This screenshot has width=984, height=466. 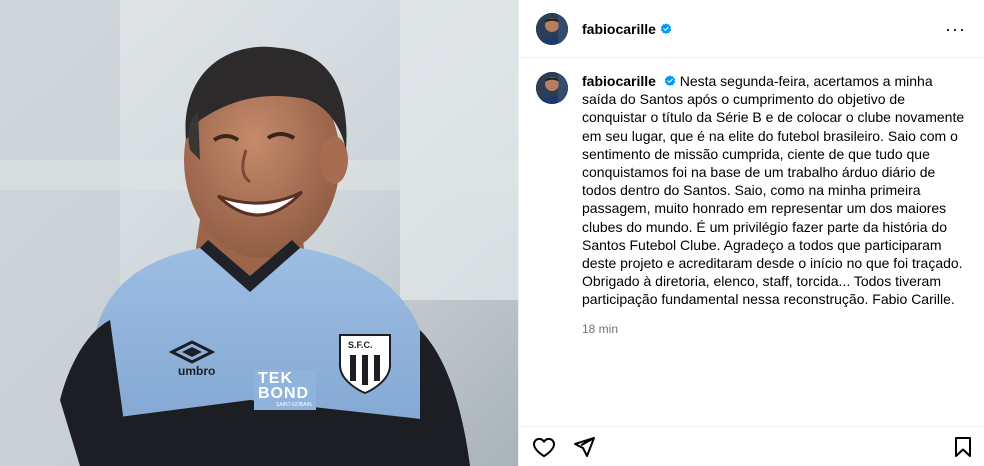 I want to click on bookmark-icon, so click(x=963, y=447).